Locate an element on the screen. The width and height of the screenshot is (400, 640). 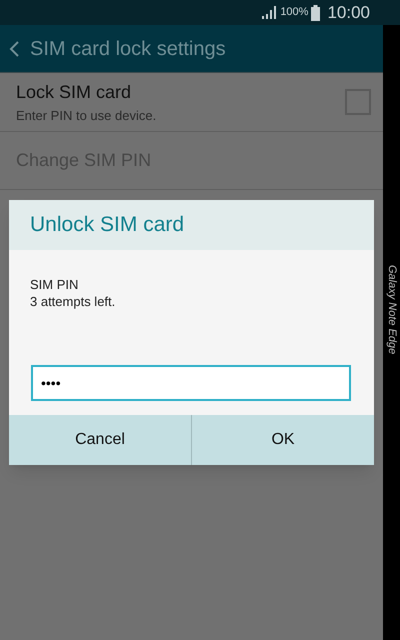
dialog-button: Cancel is located at coordinates (100, 440).